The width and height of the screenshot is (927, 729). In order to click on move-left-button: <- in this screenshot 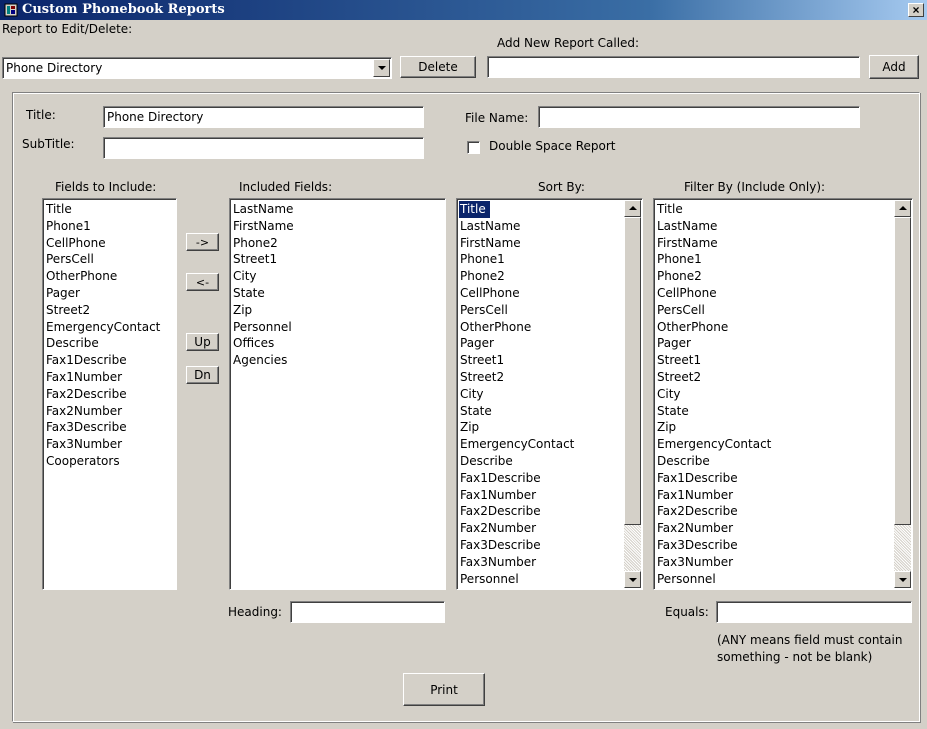, I will do `click(202, 282)`.